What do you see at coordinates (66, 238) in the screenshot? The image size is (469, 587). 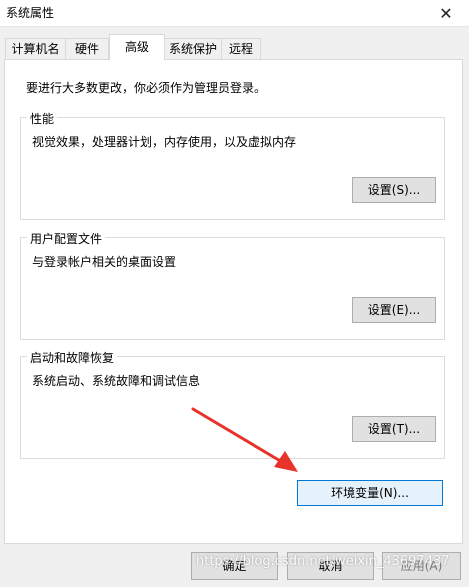 I see `user-profiles-title: 用户配置文件` at bounding box center [66, 238].